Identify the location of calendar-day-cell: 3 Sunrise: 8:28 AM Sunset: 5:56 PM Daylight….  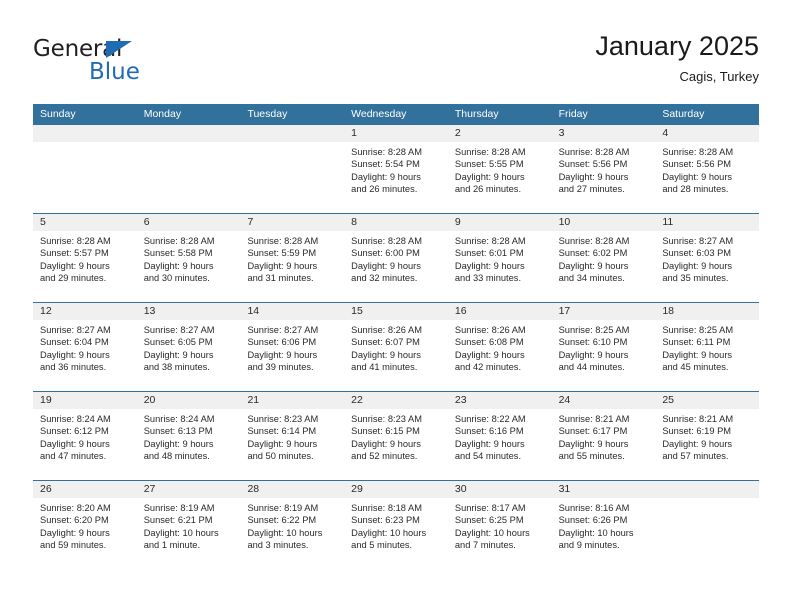
(603, 169).